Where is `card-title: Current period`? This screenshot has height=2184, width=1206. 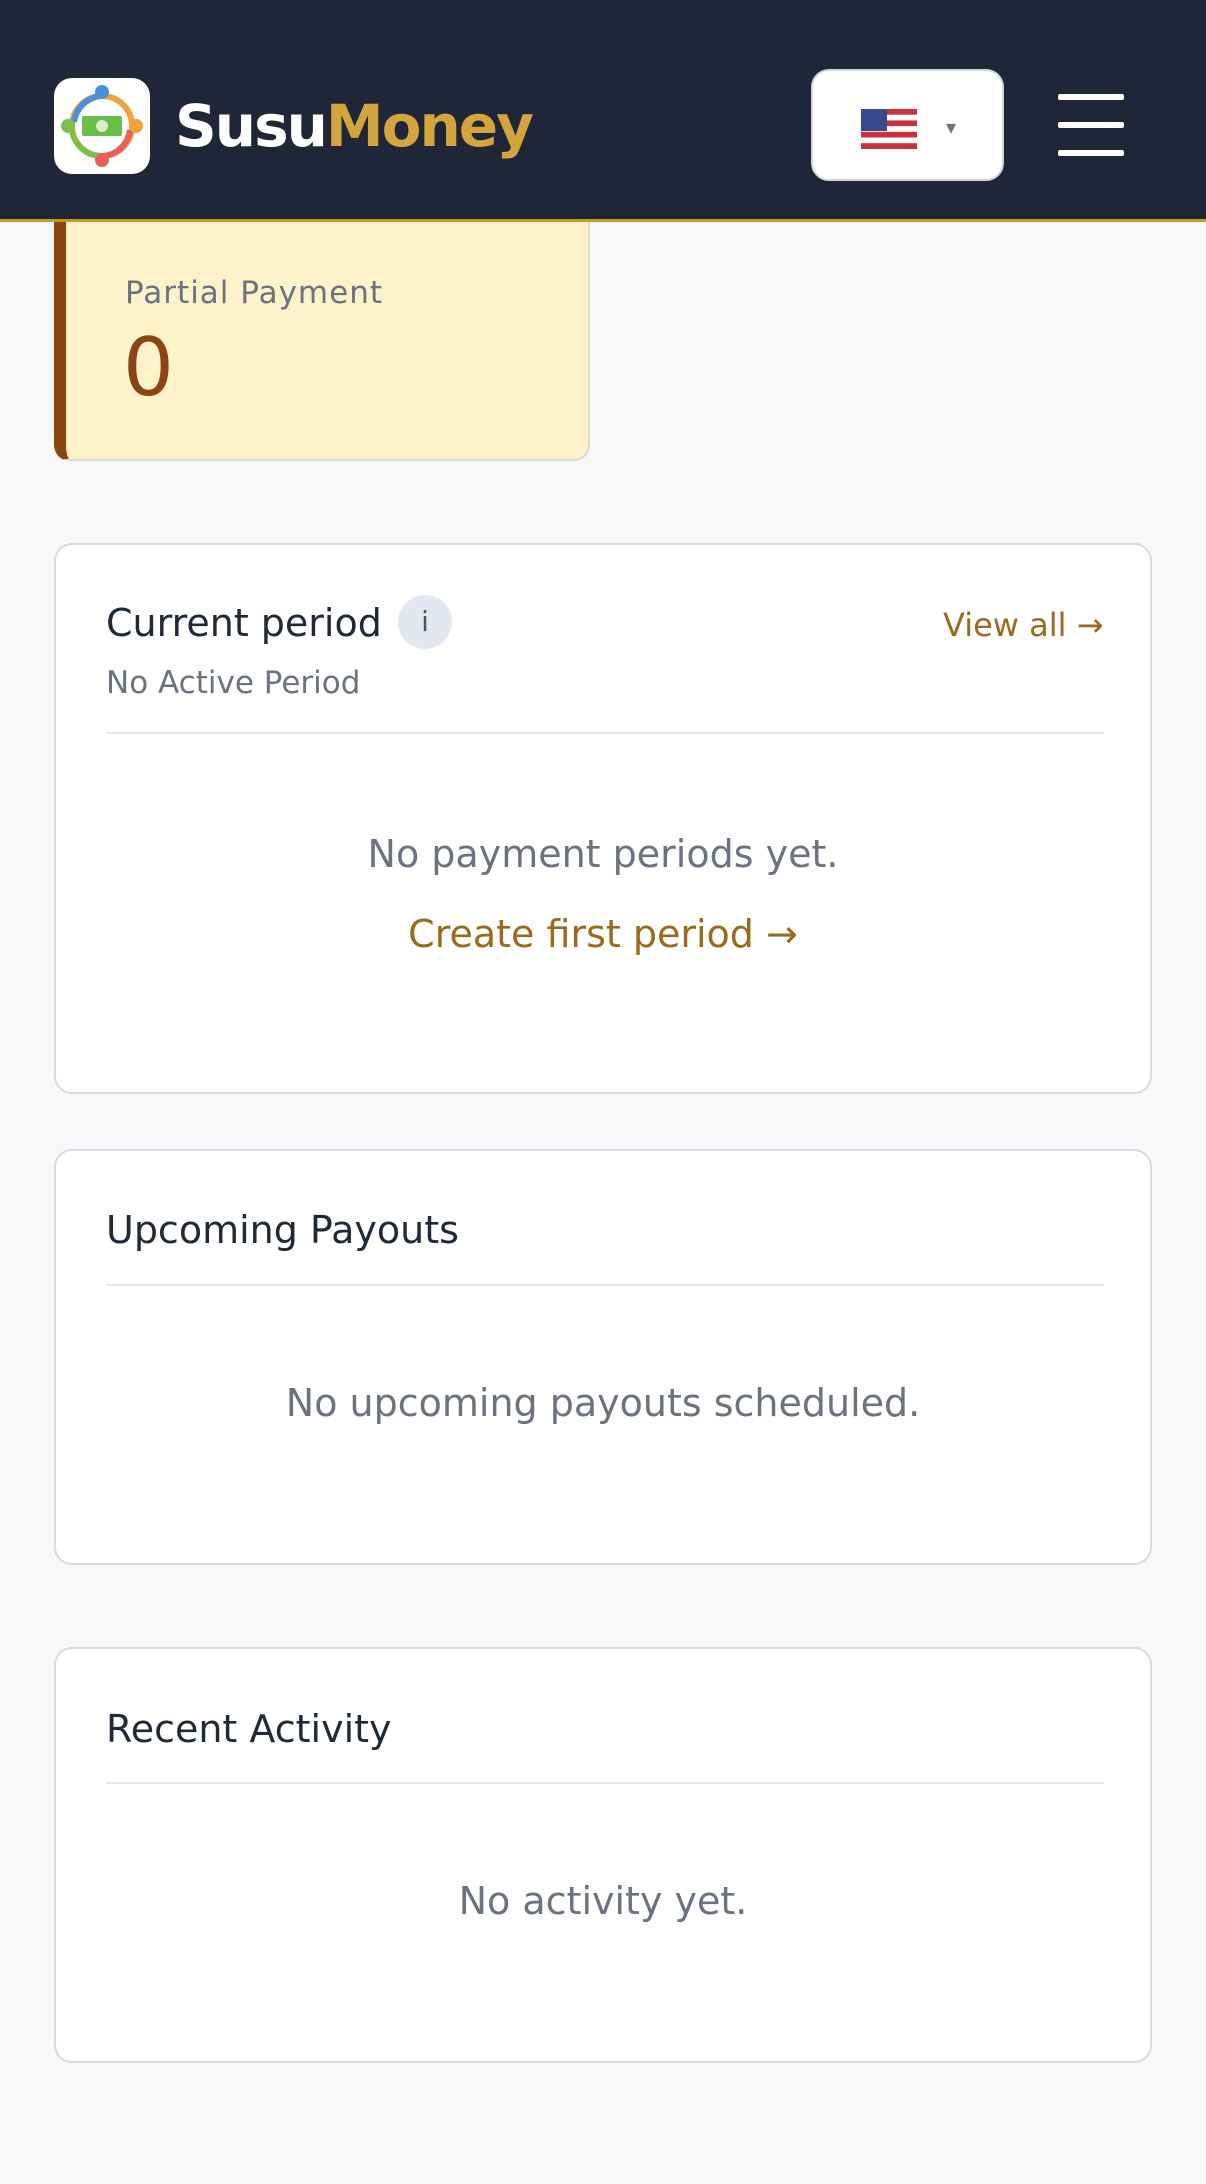 card-title: Current period is located at coordinates (244, 623).